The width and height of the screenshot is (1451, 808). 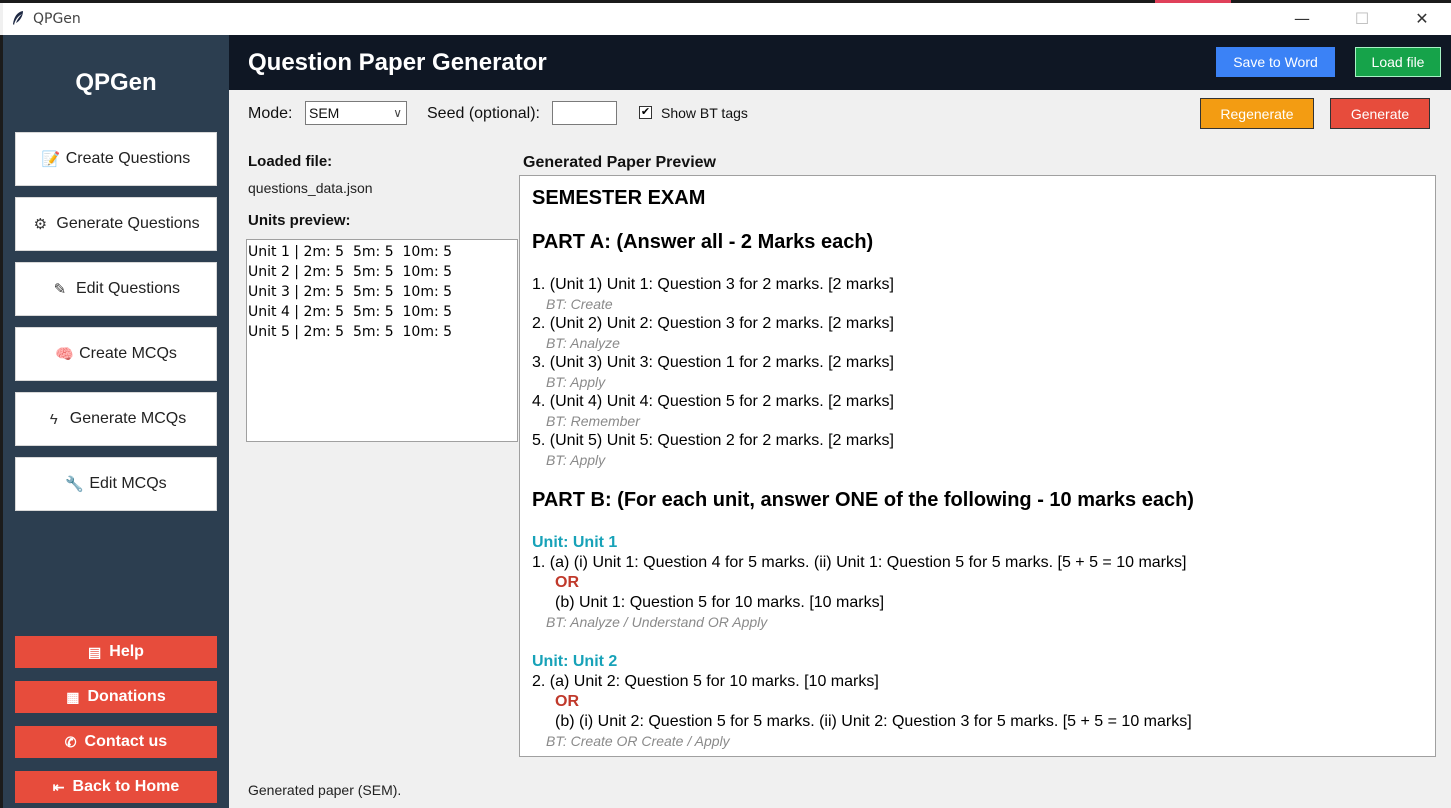 I want to click on generate-mcqs-button: ϟ Generate MCQs, so click(x=116, y=419).